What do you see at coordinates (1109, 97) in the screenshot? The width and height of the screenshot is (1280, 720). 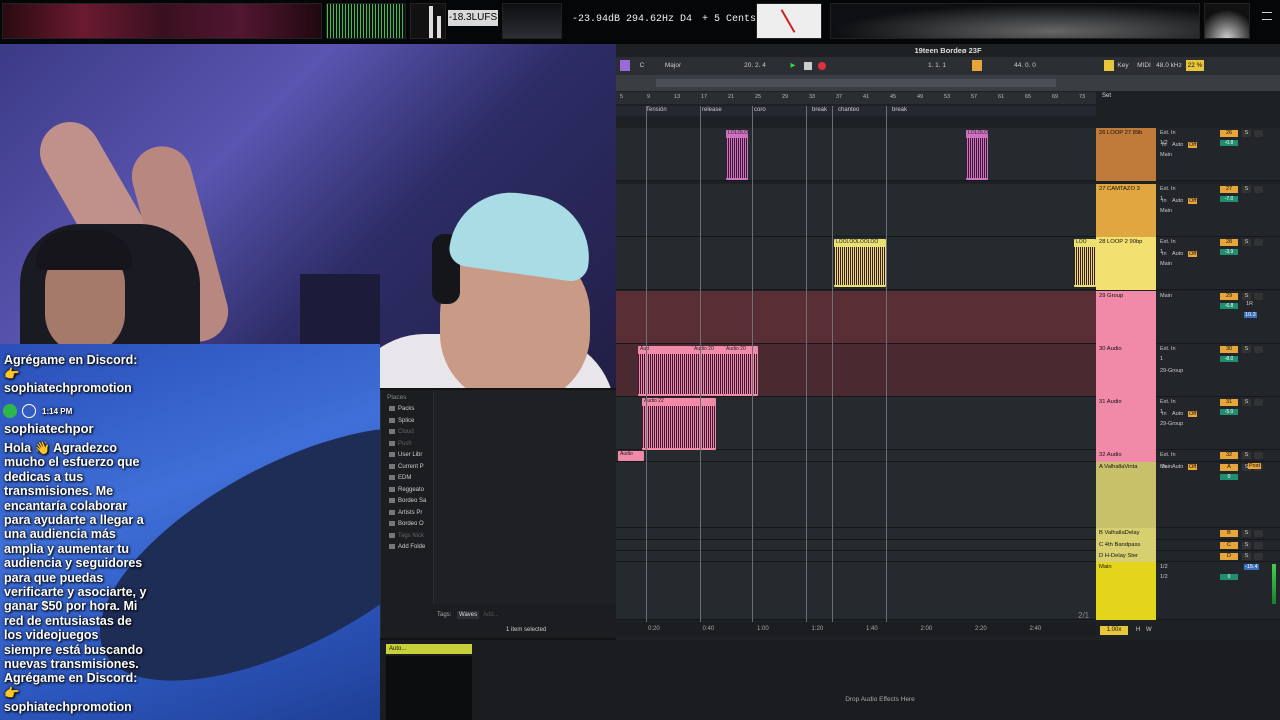 I see `set-button: Set` at bounding box center [1109, 97].